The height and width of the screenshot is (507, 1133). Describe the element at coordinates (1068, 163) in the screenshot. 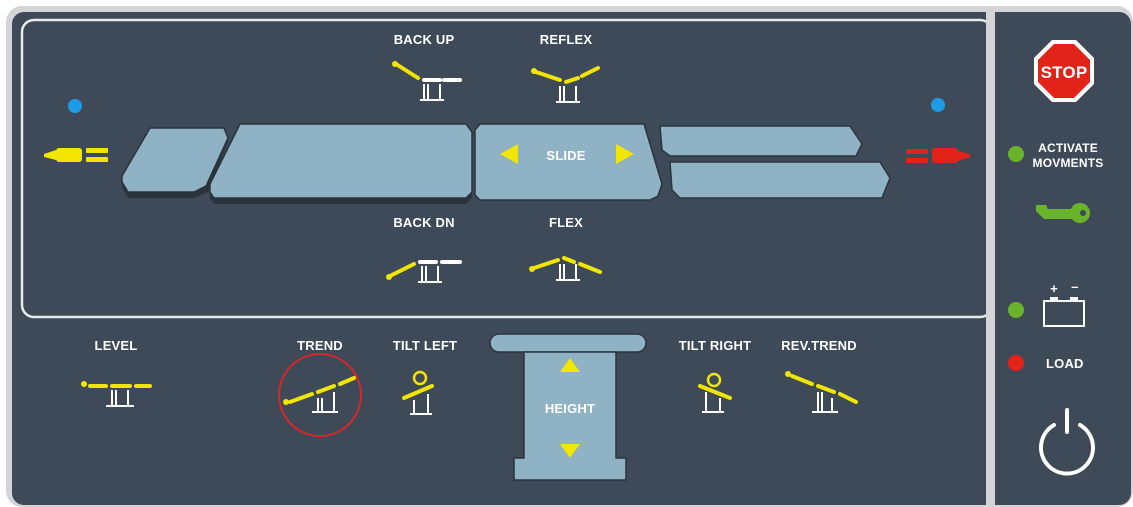

I see `activate-label-line2: MOVMENTS` at that location.